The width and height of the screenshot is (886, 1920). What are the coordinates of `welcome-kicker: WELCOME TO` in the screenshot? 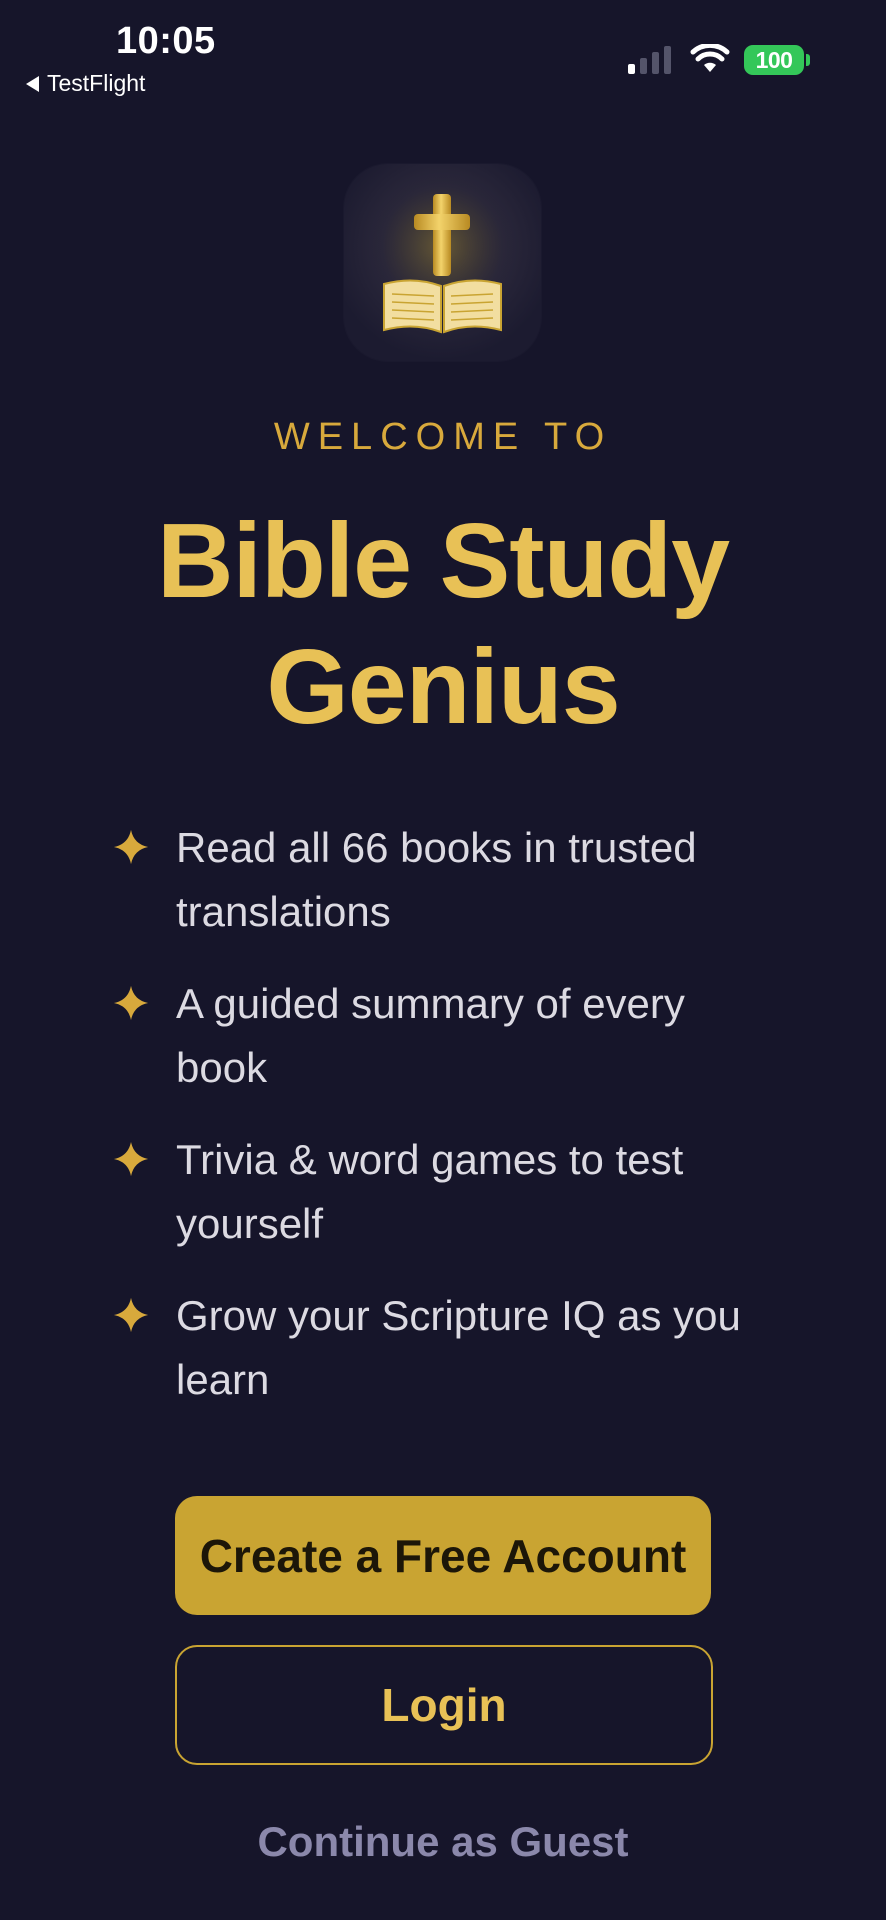 It's located at (443, 437).